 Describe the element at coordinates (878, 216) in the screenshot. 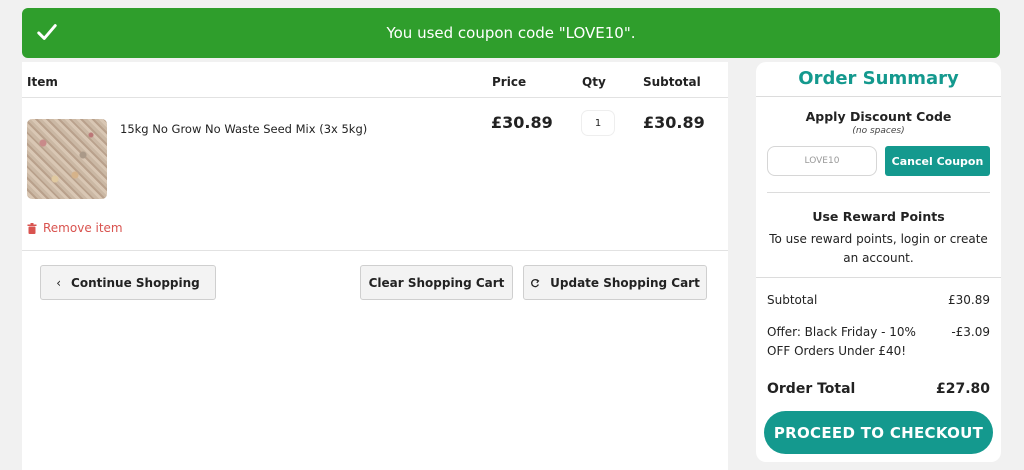

I see `reward-points-heading: Use Reward Points` at that location.